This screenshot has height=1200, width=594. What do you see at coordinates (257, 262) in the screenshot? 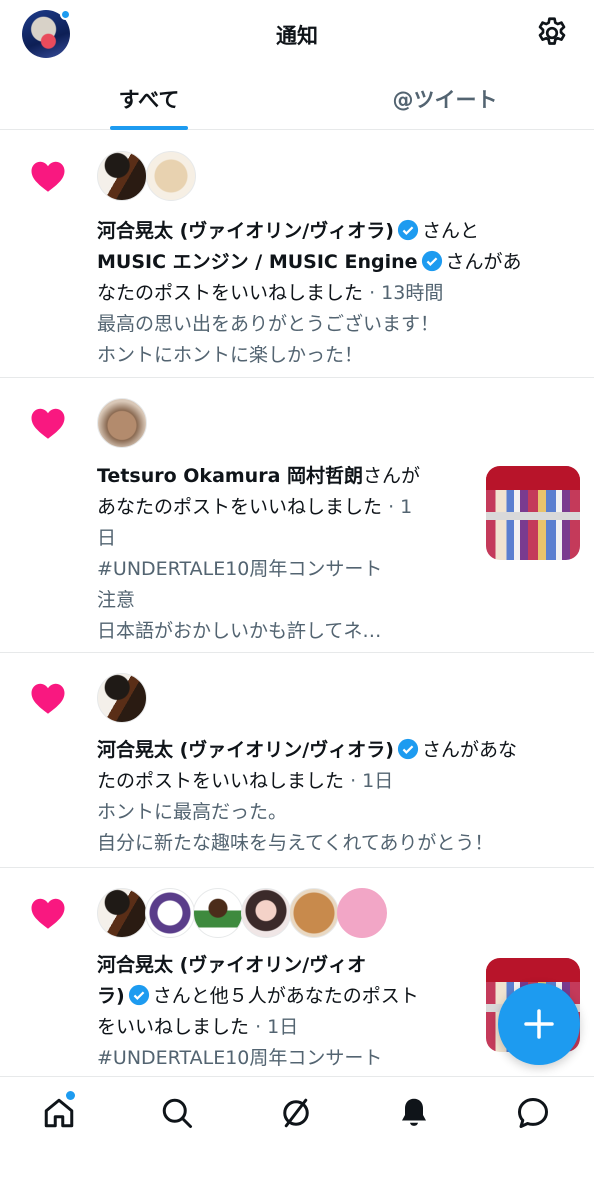
I see `user-name: MUSIC エンジン / MUSIC Engine` at bounding box center [257, 262].